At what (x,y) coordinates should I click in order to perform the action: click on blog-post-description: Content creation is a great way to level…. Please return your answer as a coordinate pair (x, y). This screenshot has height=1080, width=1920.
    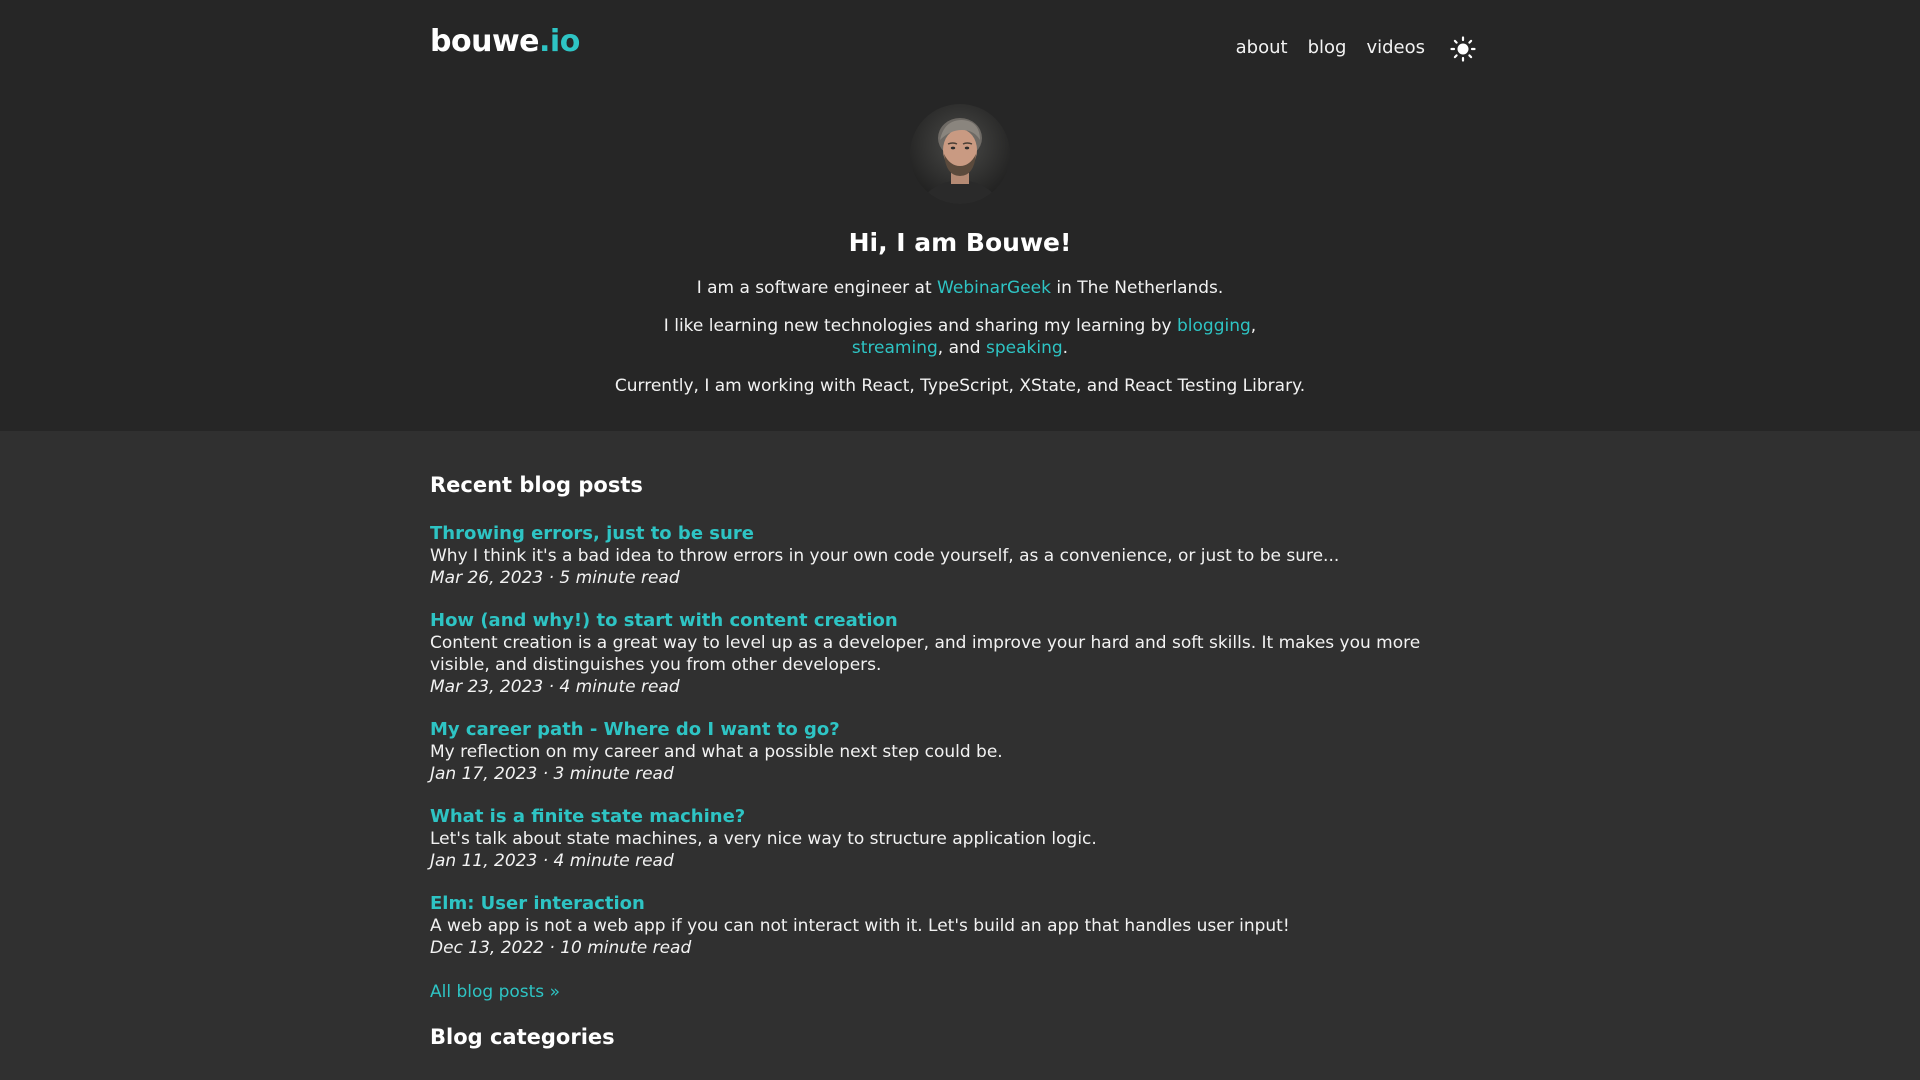
    Looking at the image, I should click on (925, 654).